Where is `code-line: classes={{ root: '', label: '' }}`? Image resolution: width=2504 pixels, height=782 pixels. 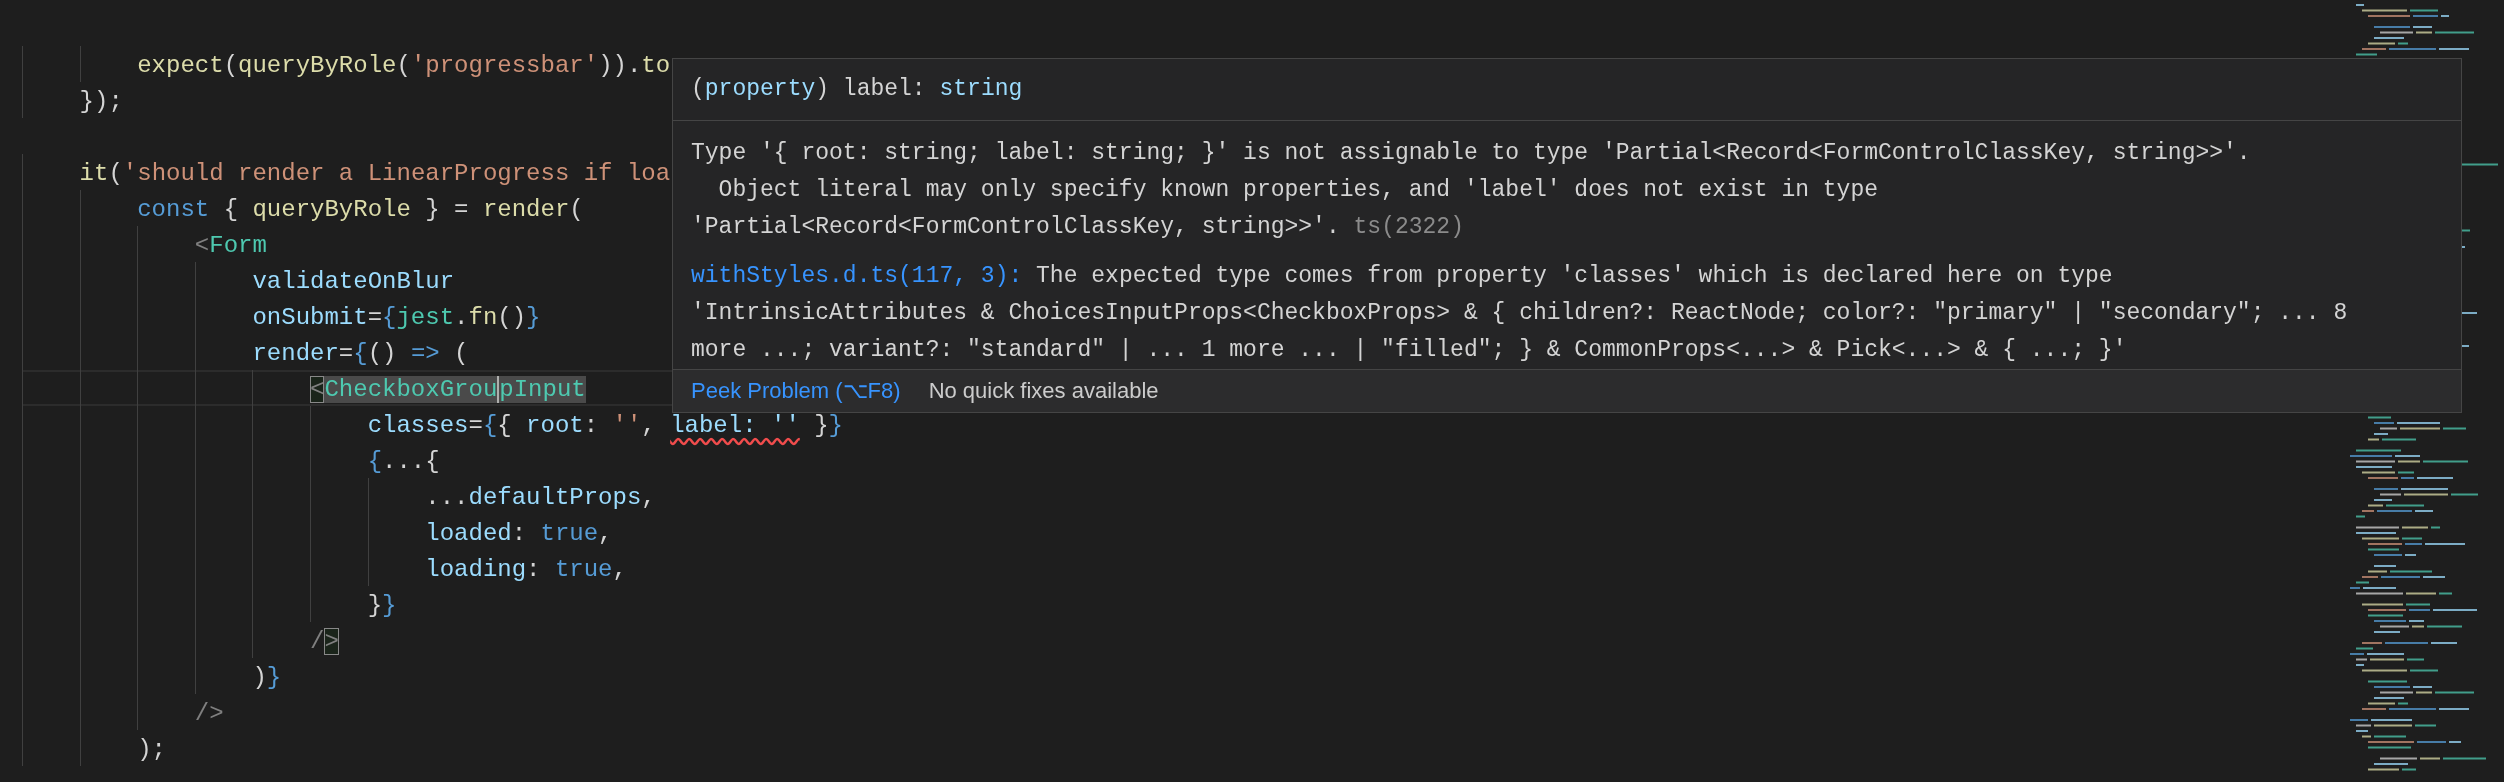
code-line: classes={{ root: '', label: '' }} is located at coordinates (604, 425).